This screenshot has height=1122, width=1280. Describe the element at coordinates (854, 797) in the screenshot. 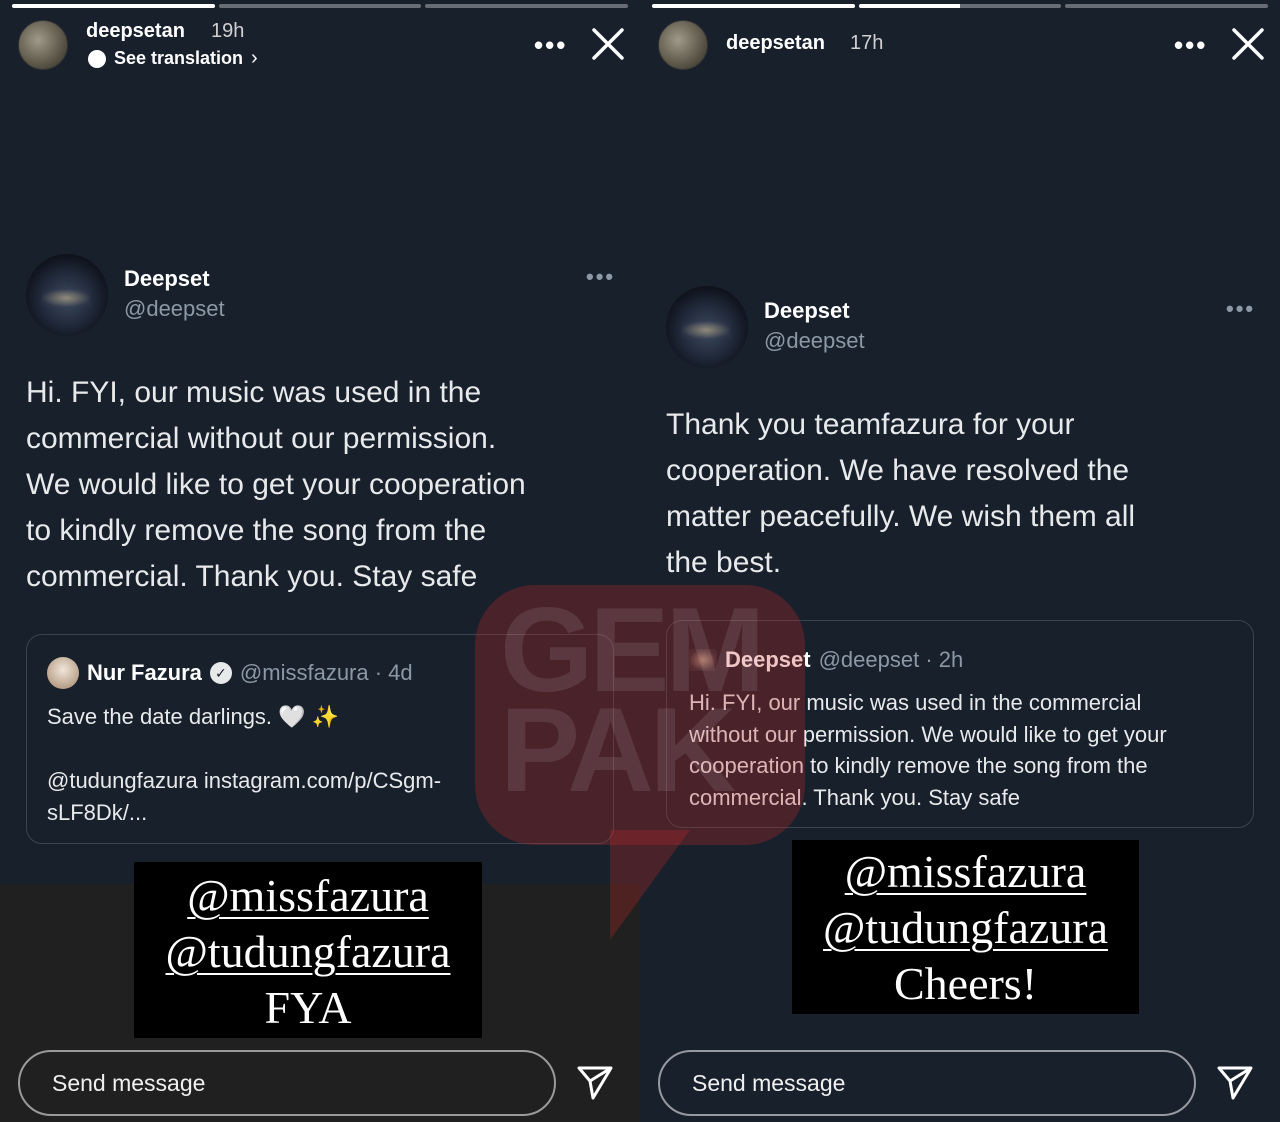

I see `quoted-text-line: commercial. Thank you. Stay safe` at that location.